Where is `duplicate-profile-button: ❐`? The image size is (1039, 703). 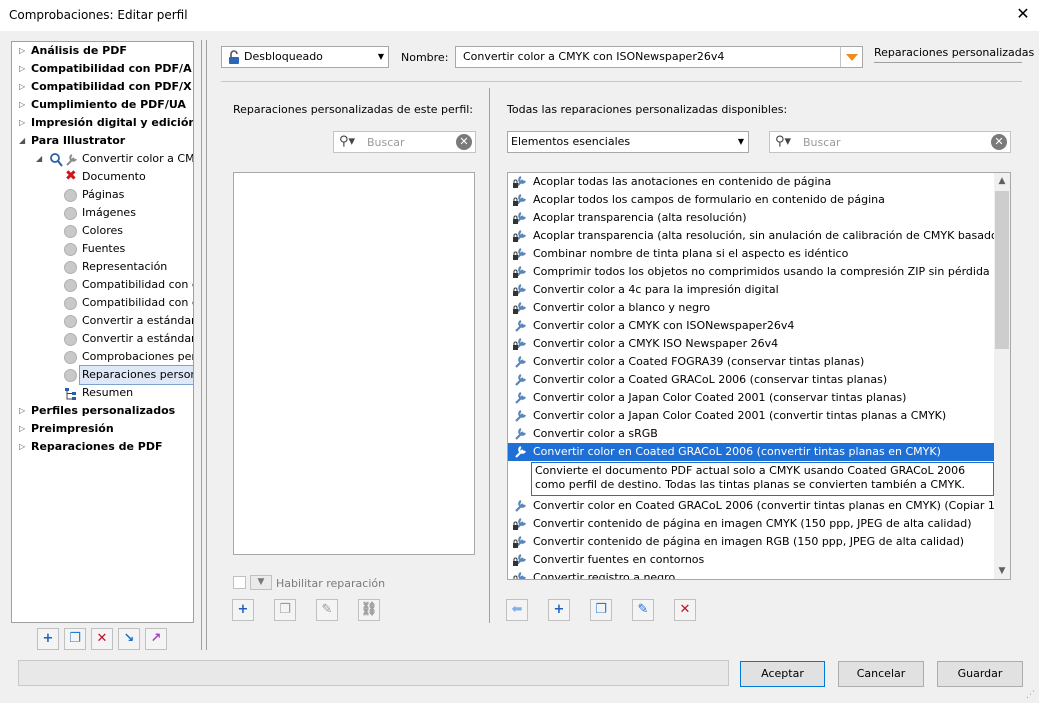
duplicate-profile-button: ❐ is located at coordinates (75, 639).